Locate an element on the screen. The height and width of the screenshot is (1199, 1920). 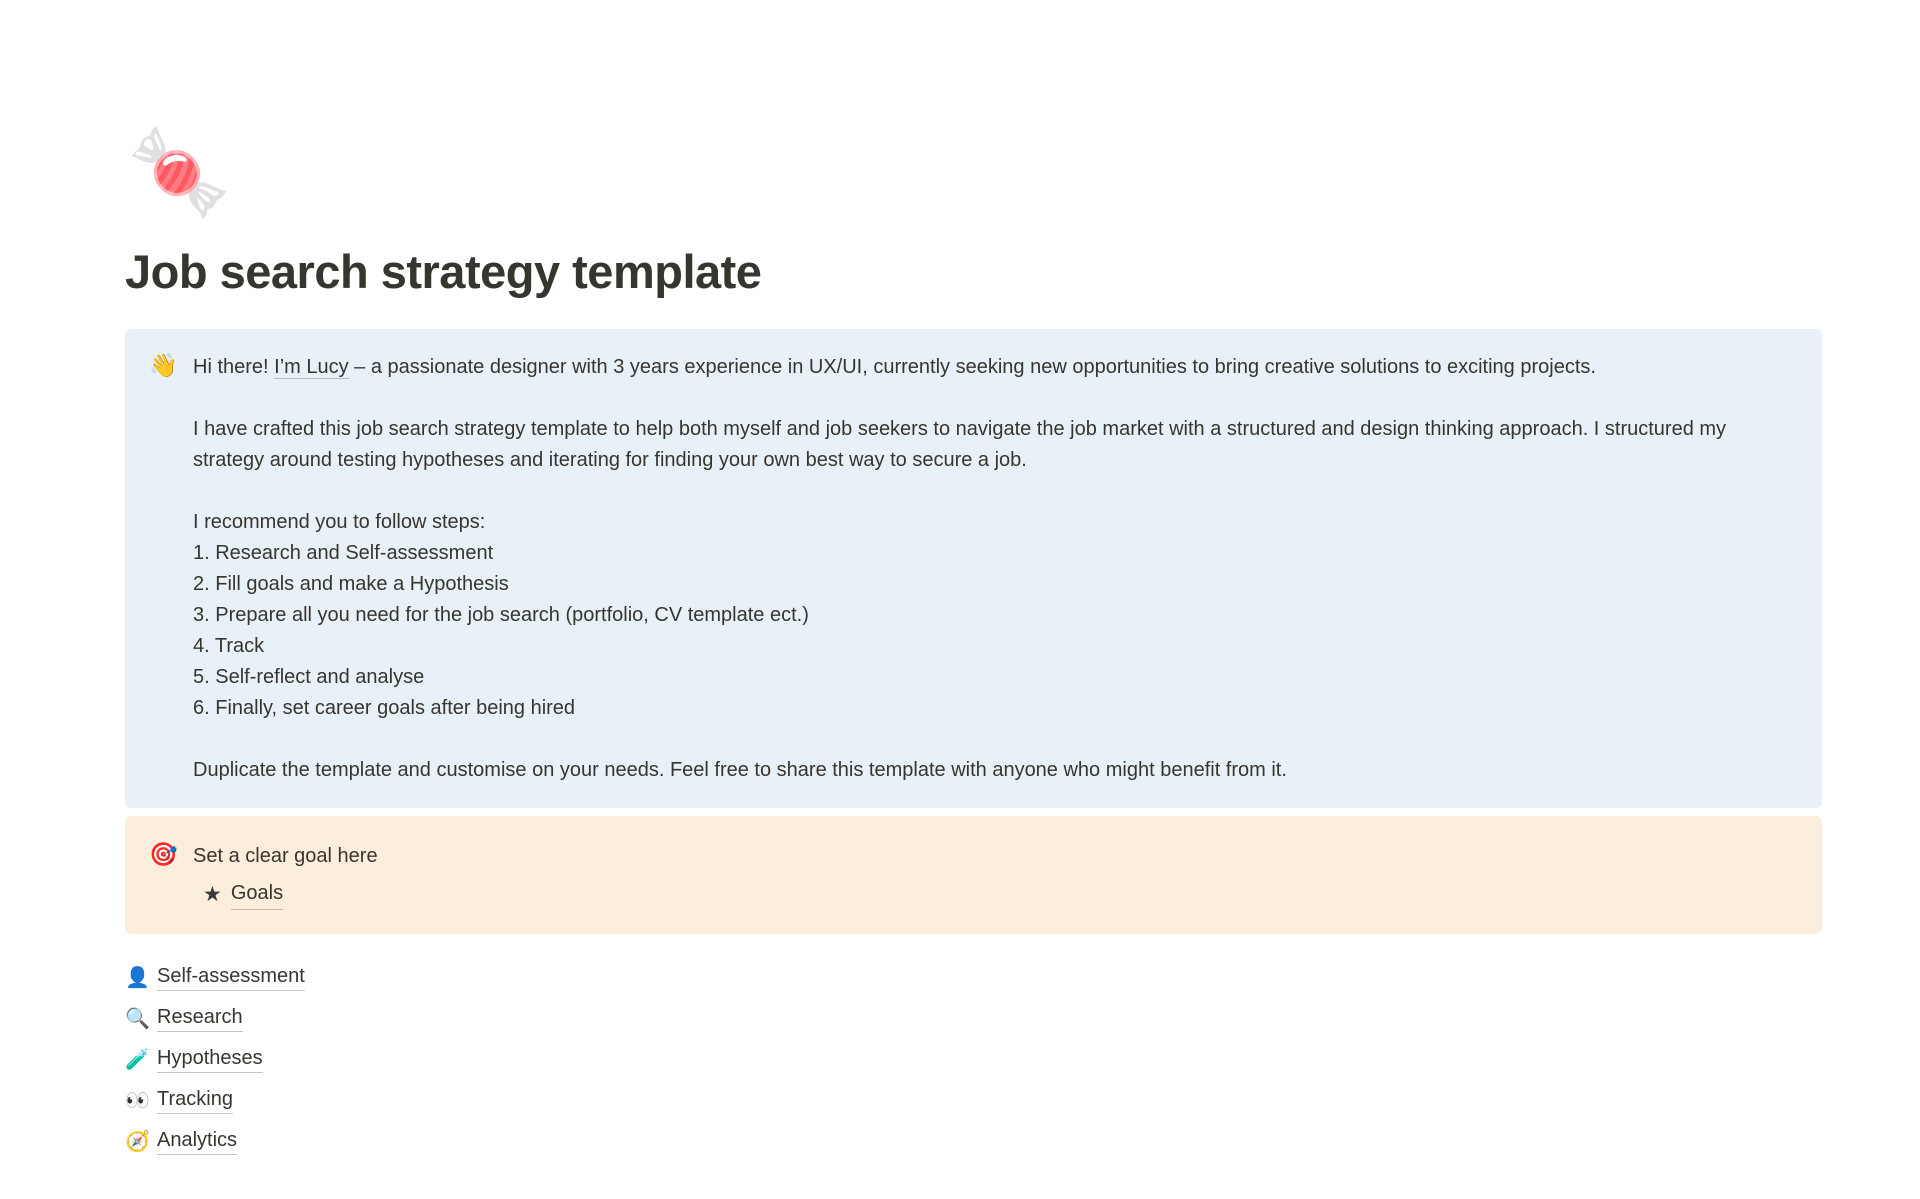
page-title: Job search strategy template is located at coordinates (443, 271).